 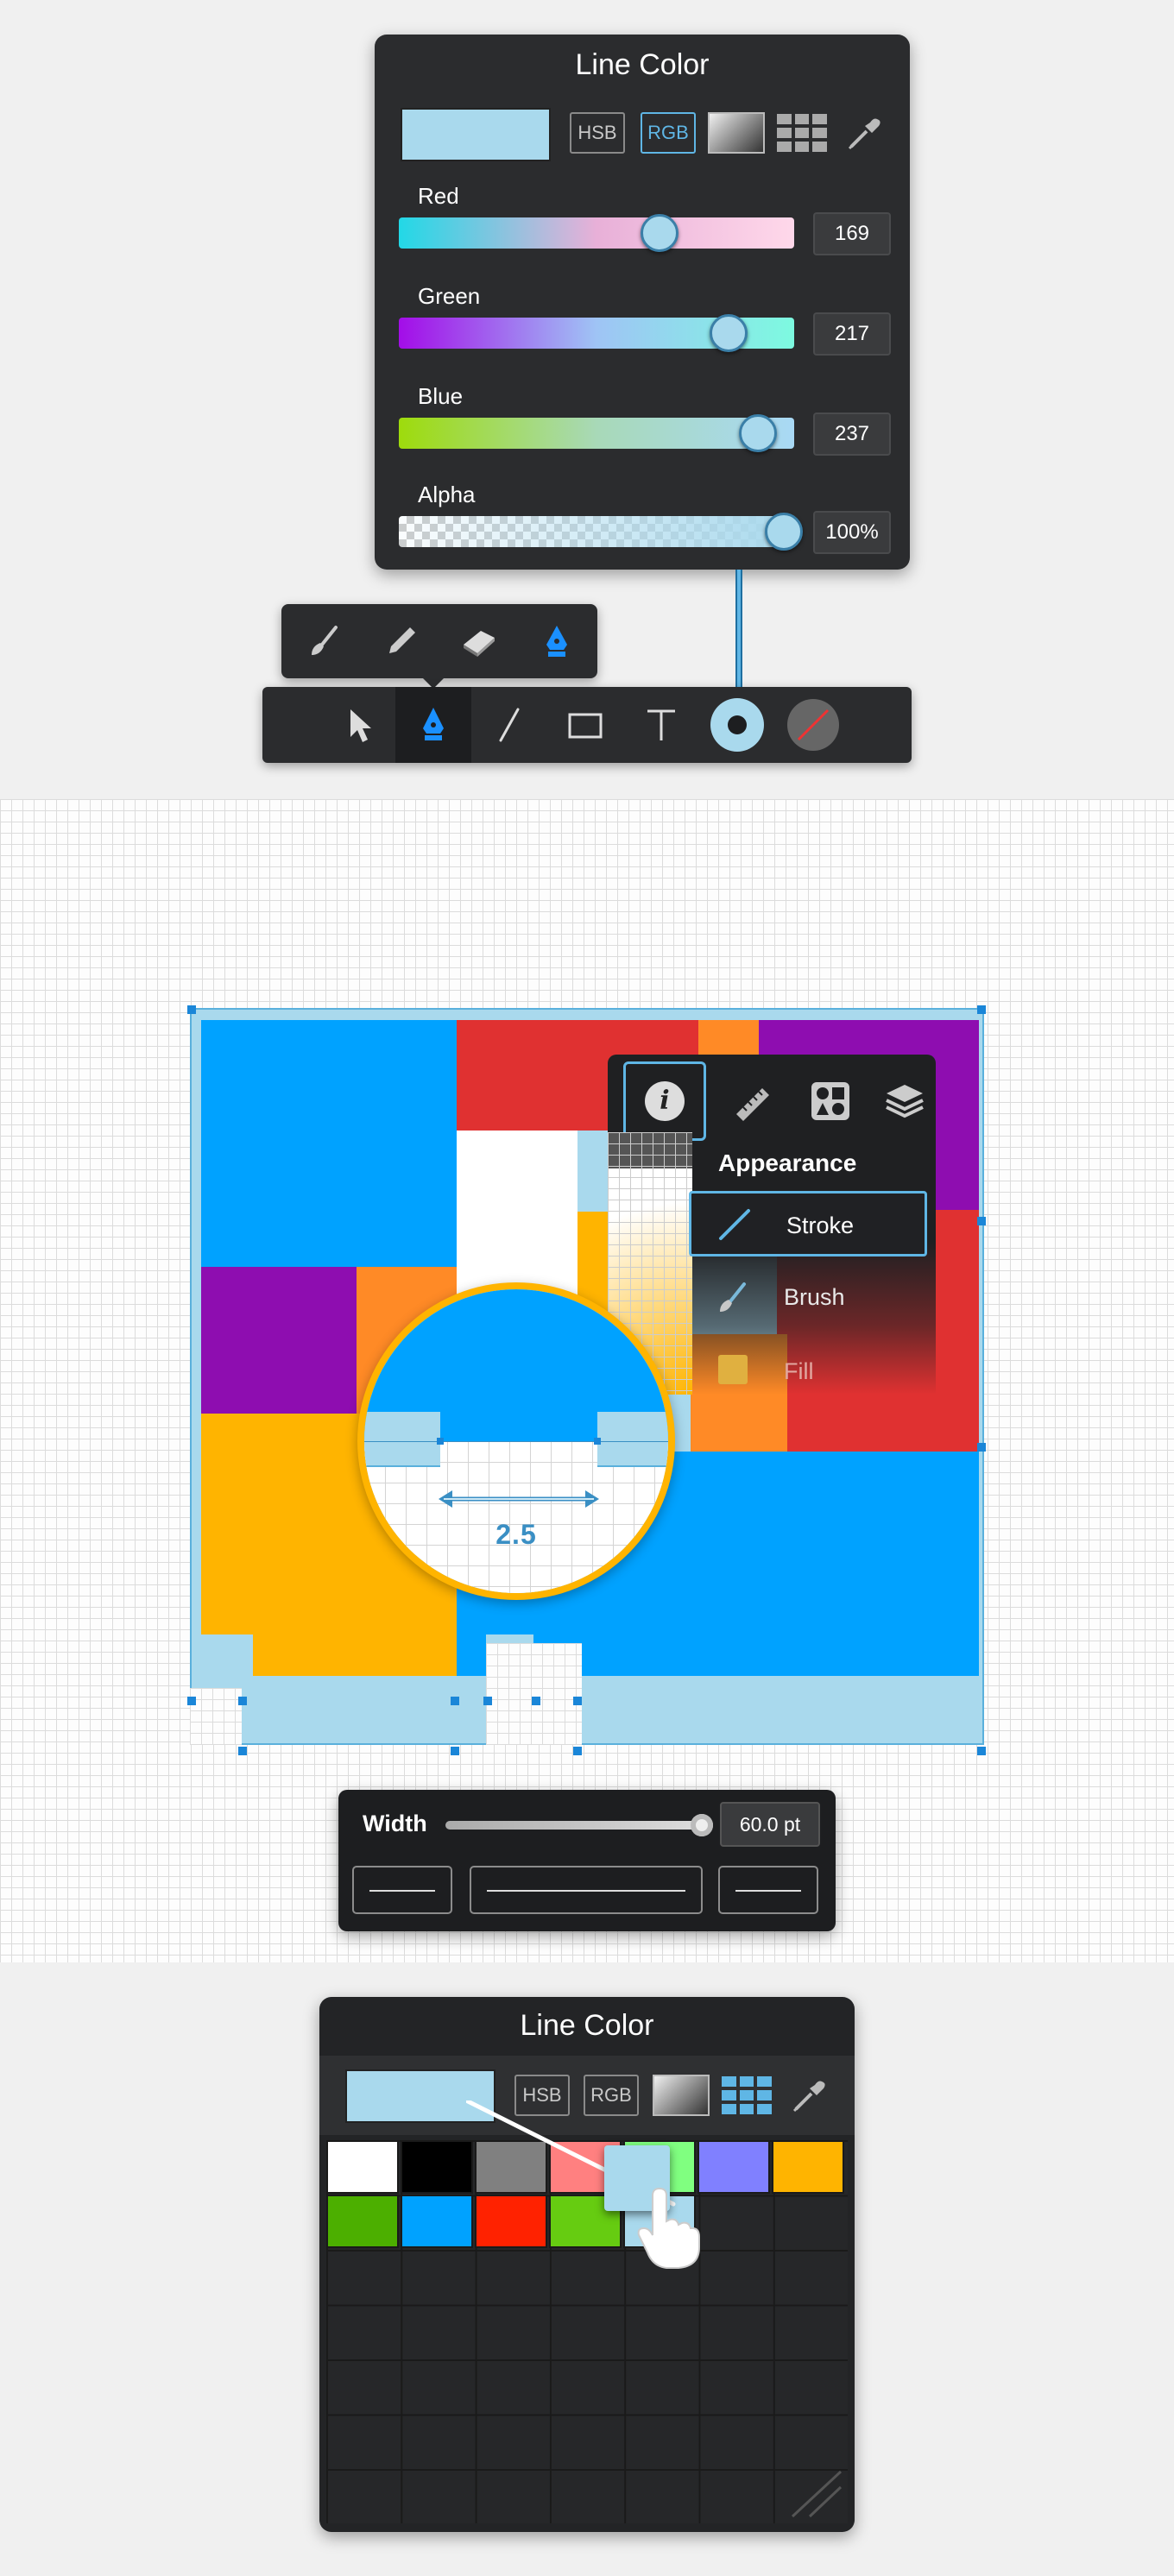 I want to click on fill-item: Fill, so click(x=808, y=1372).